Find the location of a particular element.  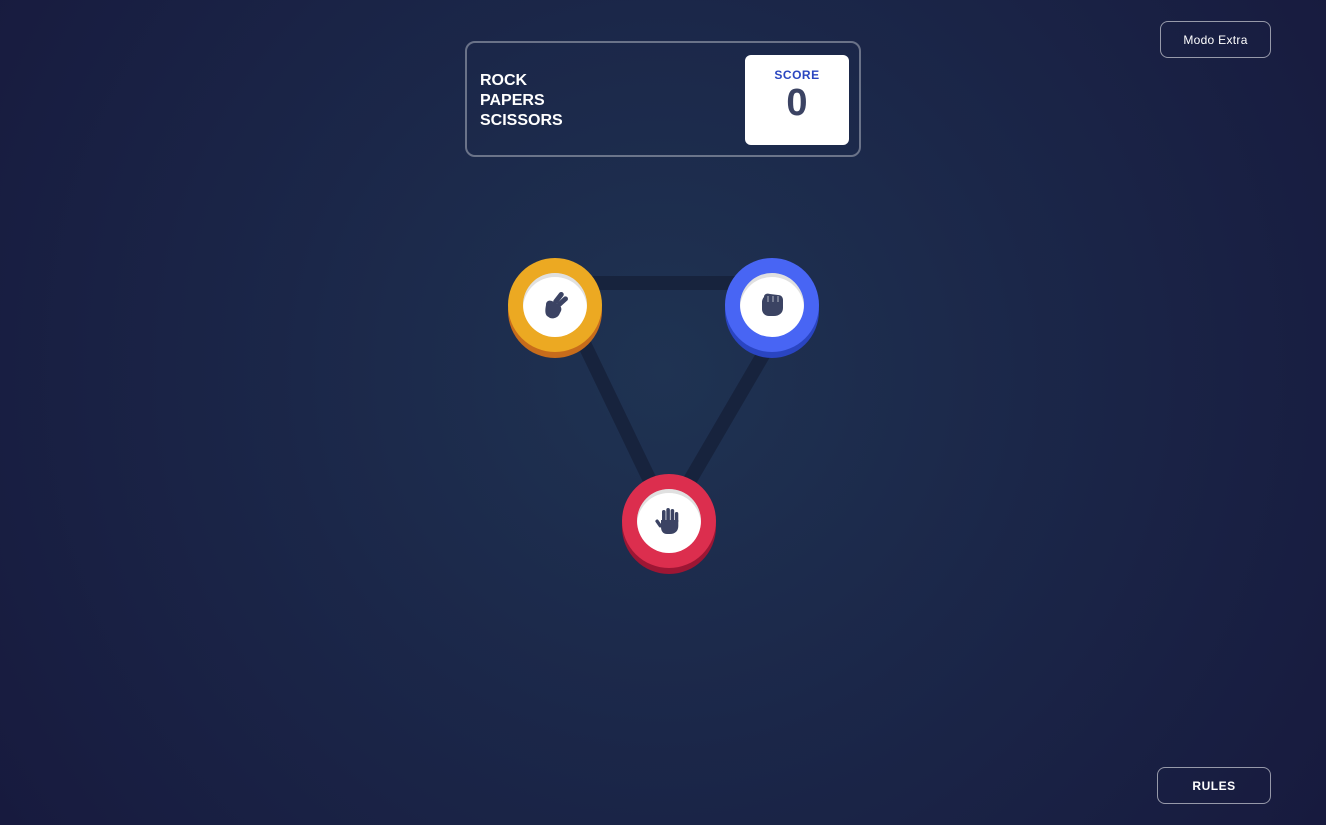

scissors-token-button is located at coordinates (555, 305).